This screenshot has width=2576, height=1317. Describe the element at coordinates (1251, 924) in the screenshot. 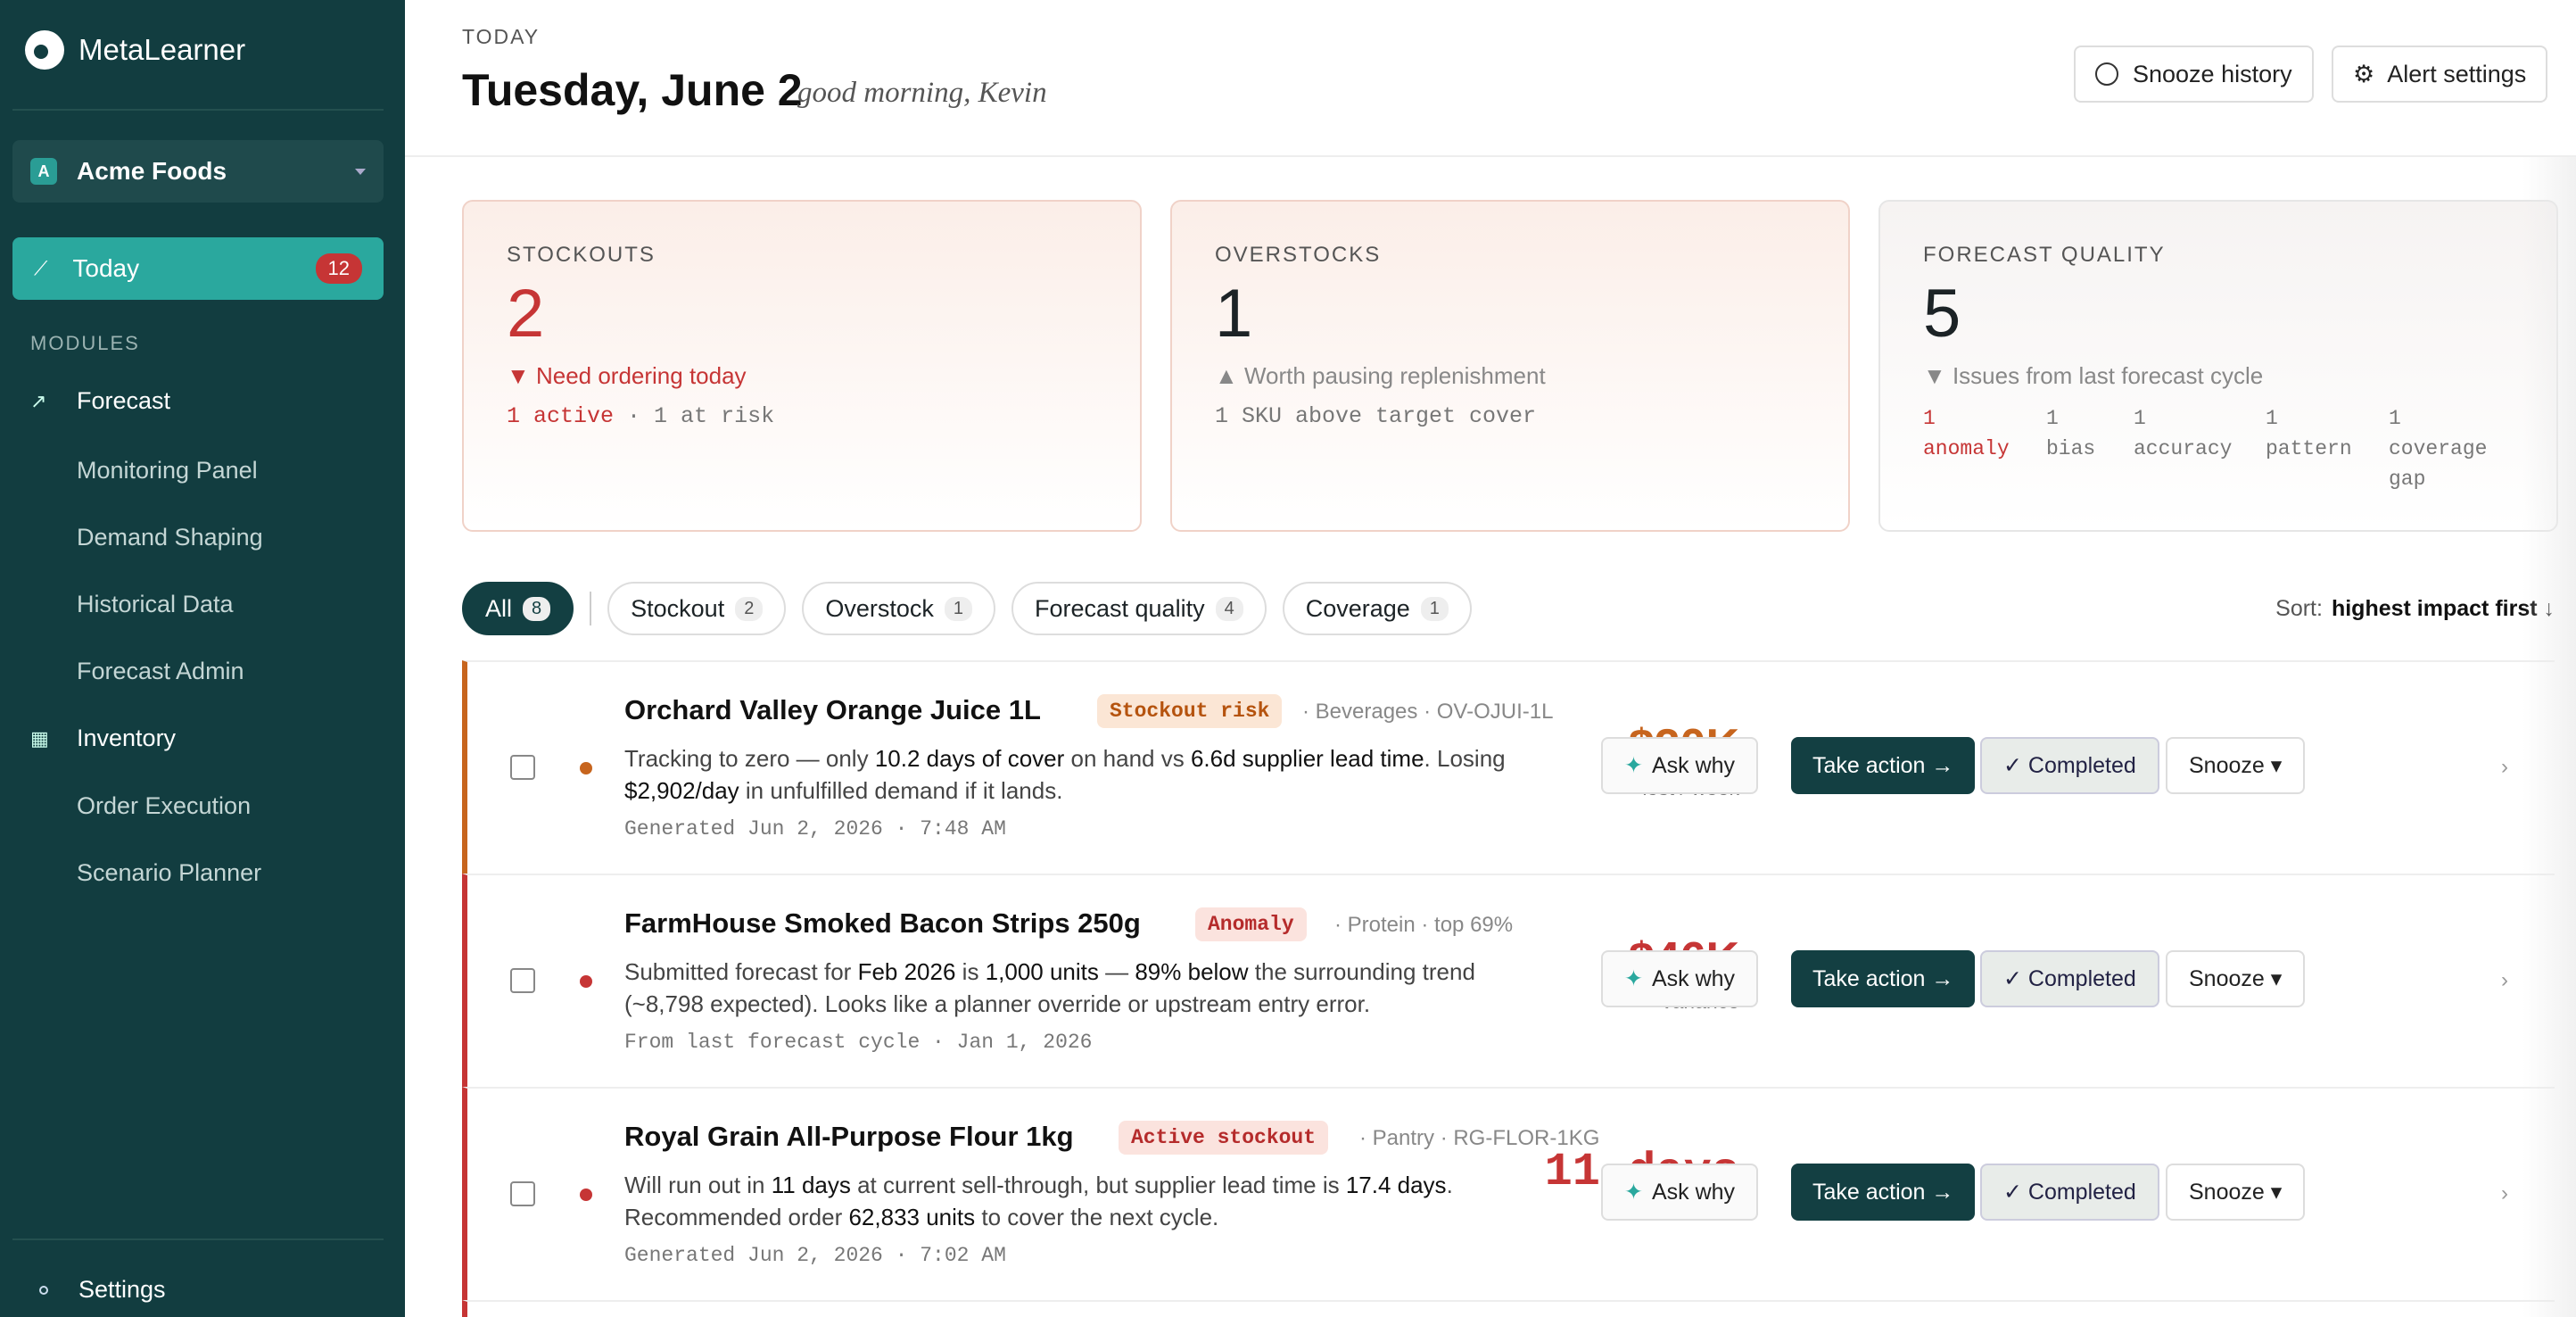

I see `alert-tag: Anomaly` at that location.